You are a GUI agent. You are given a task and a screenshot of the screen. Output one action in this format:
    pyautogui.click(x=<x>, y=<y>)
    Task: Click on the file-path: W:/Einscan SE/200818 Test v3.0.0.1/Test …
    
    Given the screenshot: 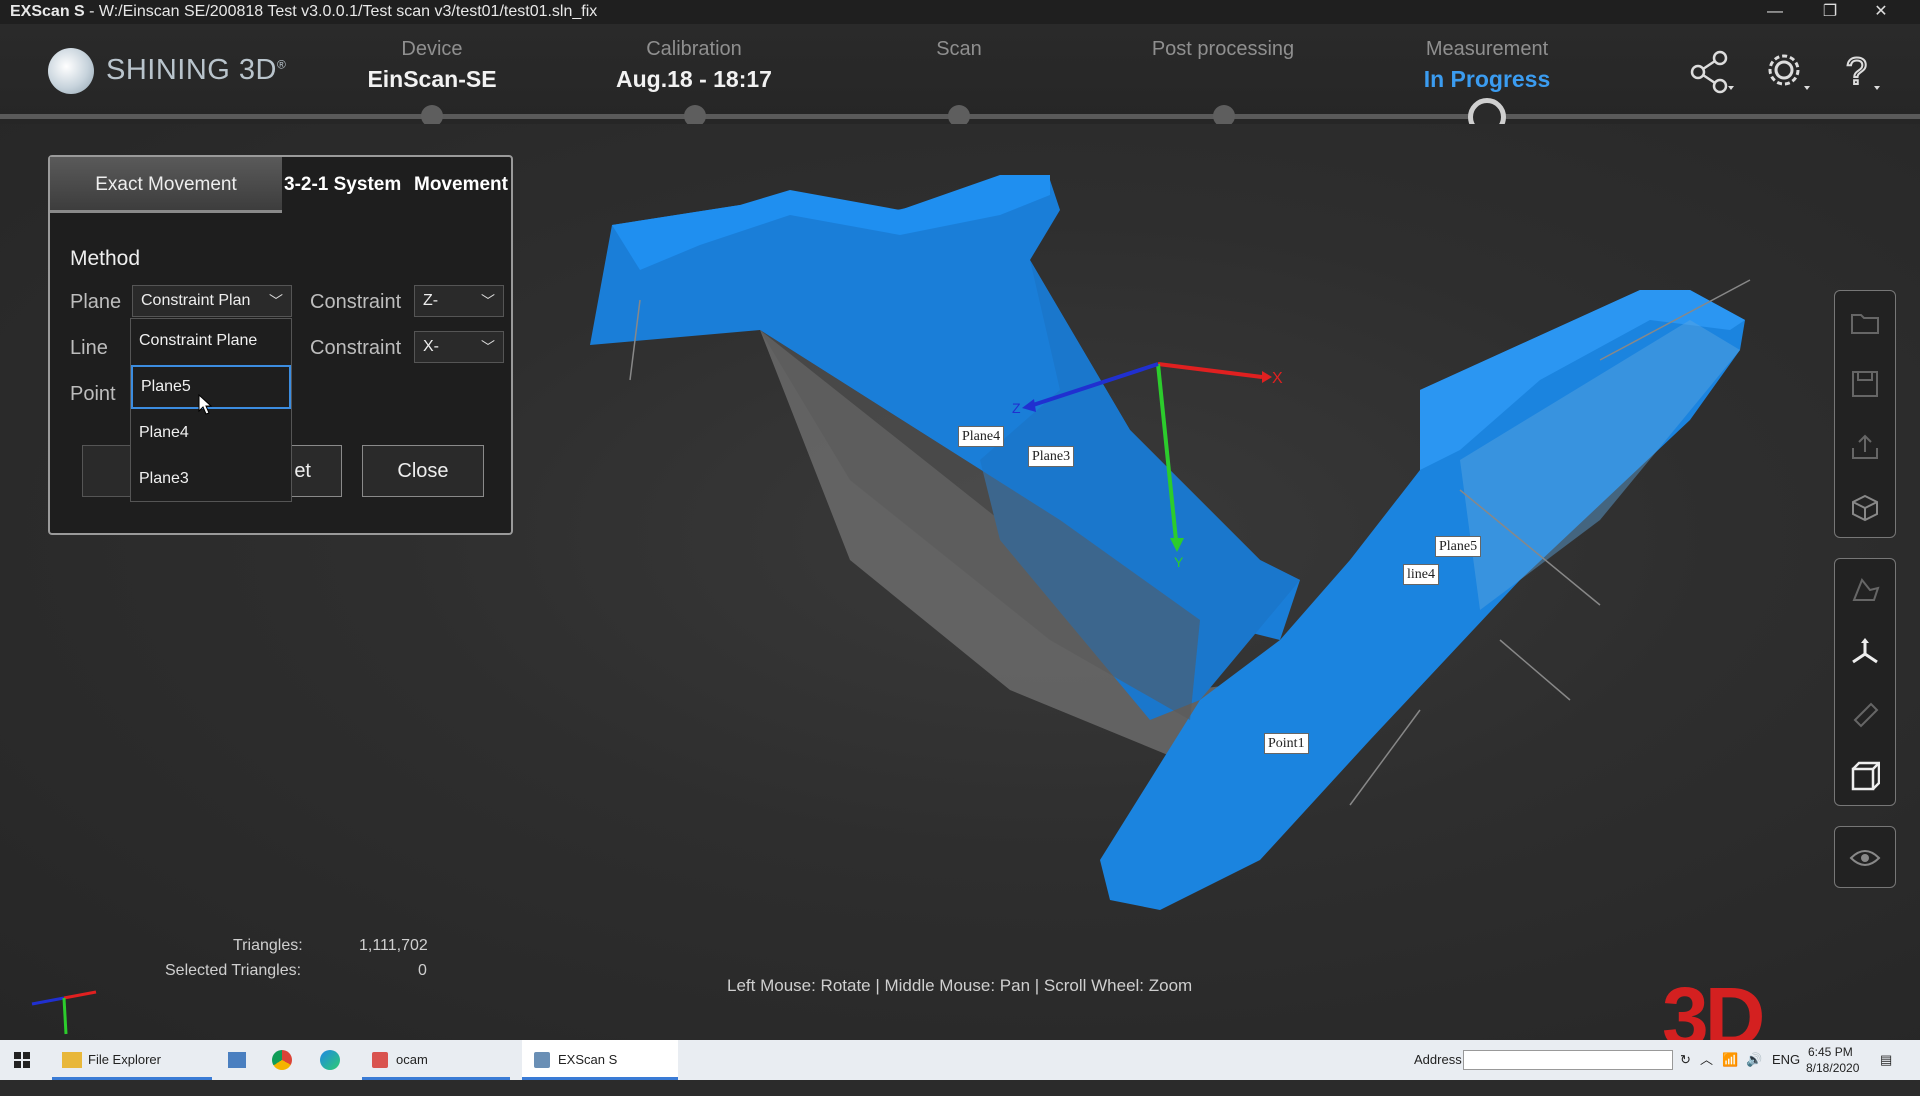 What is the action you would take?
    pyautogui.click(x=348, y=11)
    